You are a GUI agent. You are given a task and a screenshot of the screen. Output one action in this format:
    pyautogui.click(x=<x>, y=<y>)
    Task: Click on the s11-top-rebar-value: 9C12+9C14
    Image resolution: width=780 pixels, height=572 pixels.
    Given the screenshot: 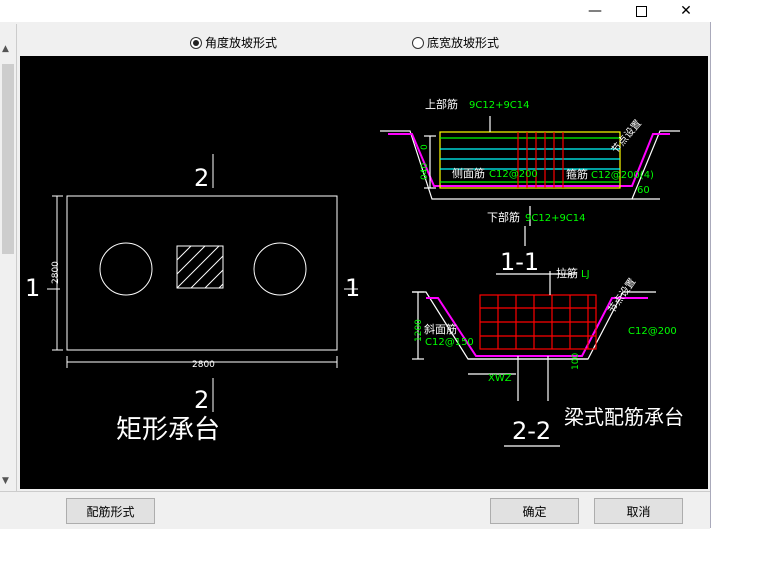 What is the action you would take?
    pyautogui.click(x=499, y=105)
    